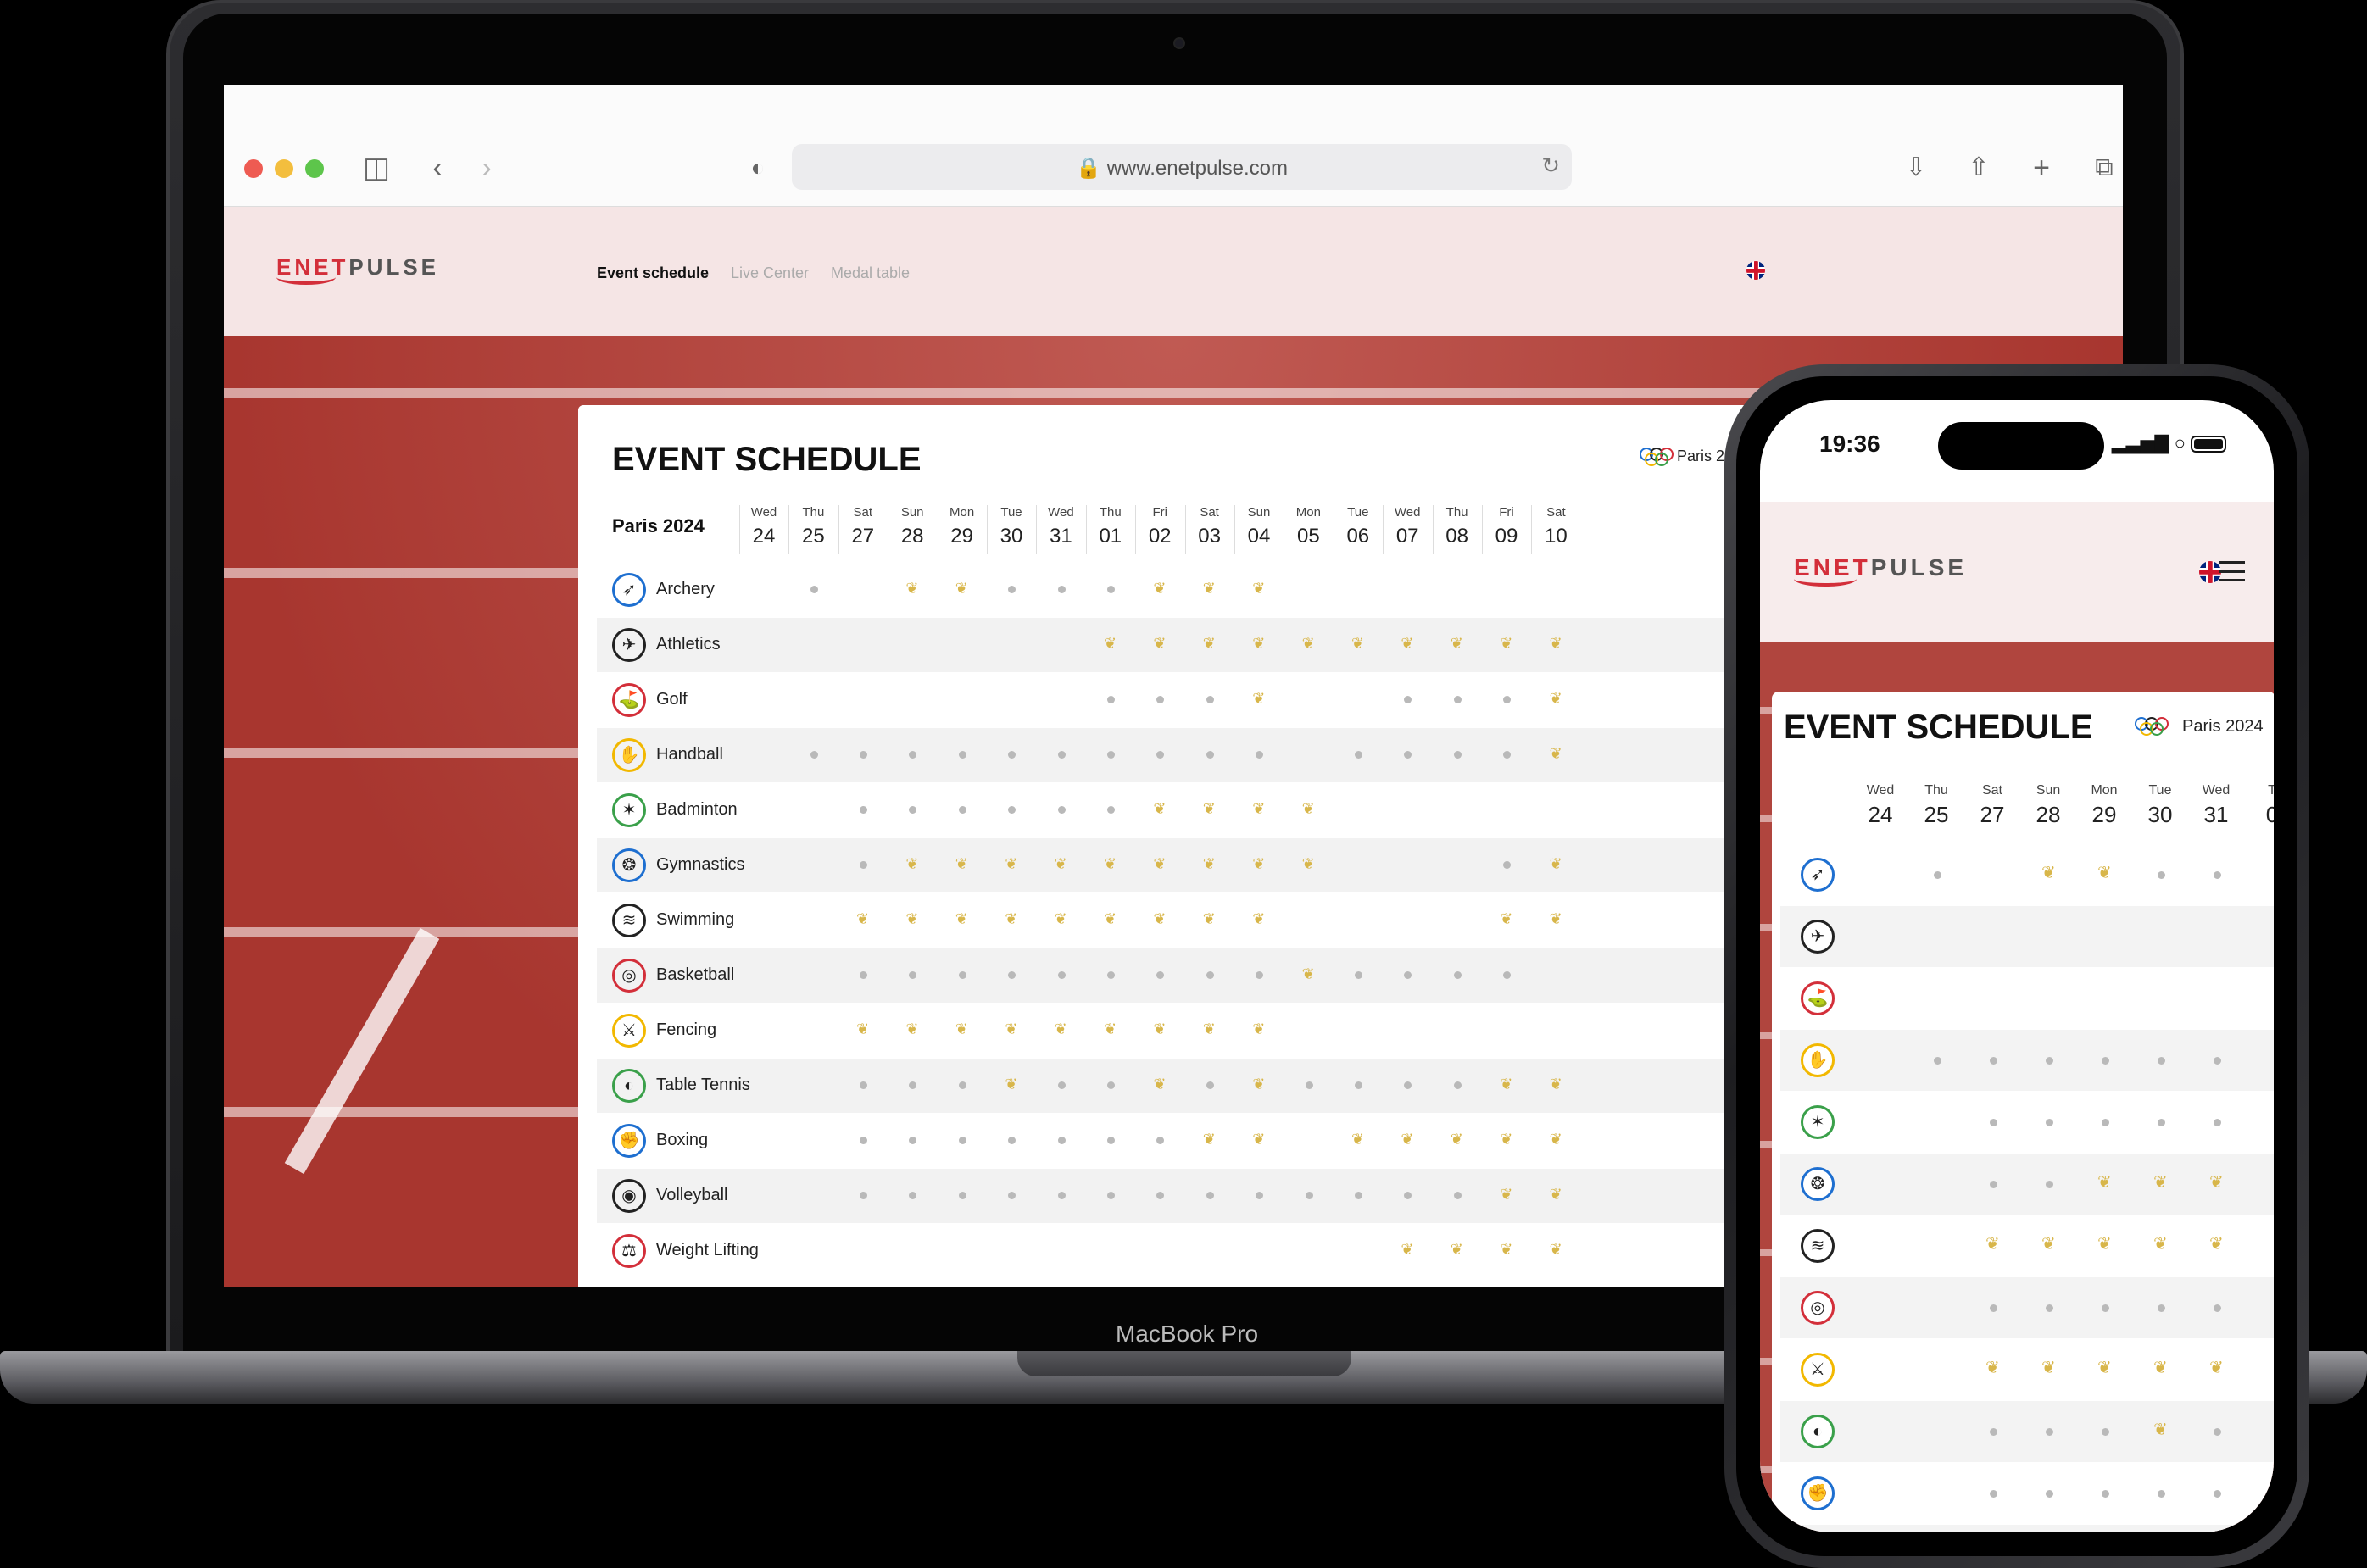  I want to click on day-column-header: Wed 24, so click(763, 526).